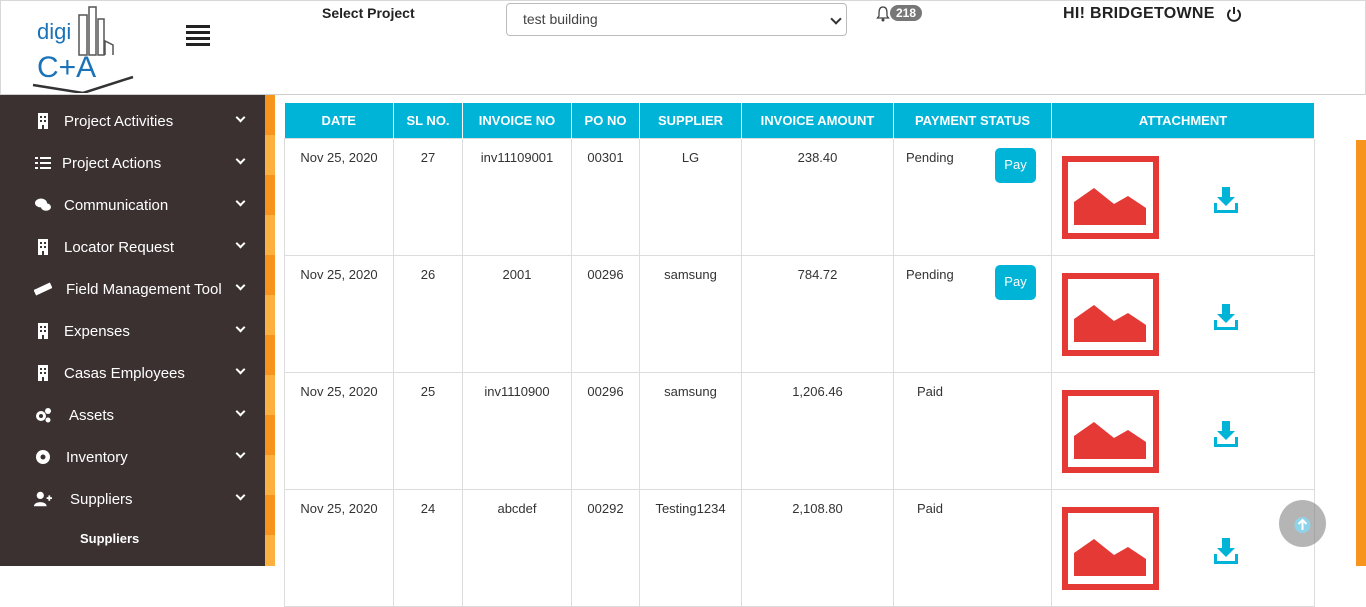 The image size is (1366, 607). What do you see at coordinates (930, 391) in the screenshot?
I see `payment-status-text: Paid` at bounding box center [930, 391].